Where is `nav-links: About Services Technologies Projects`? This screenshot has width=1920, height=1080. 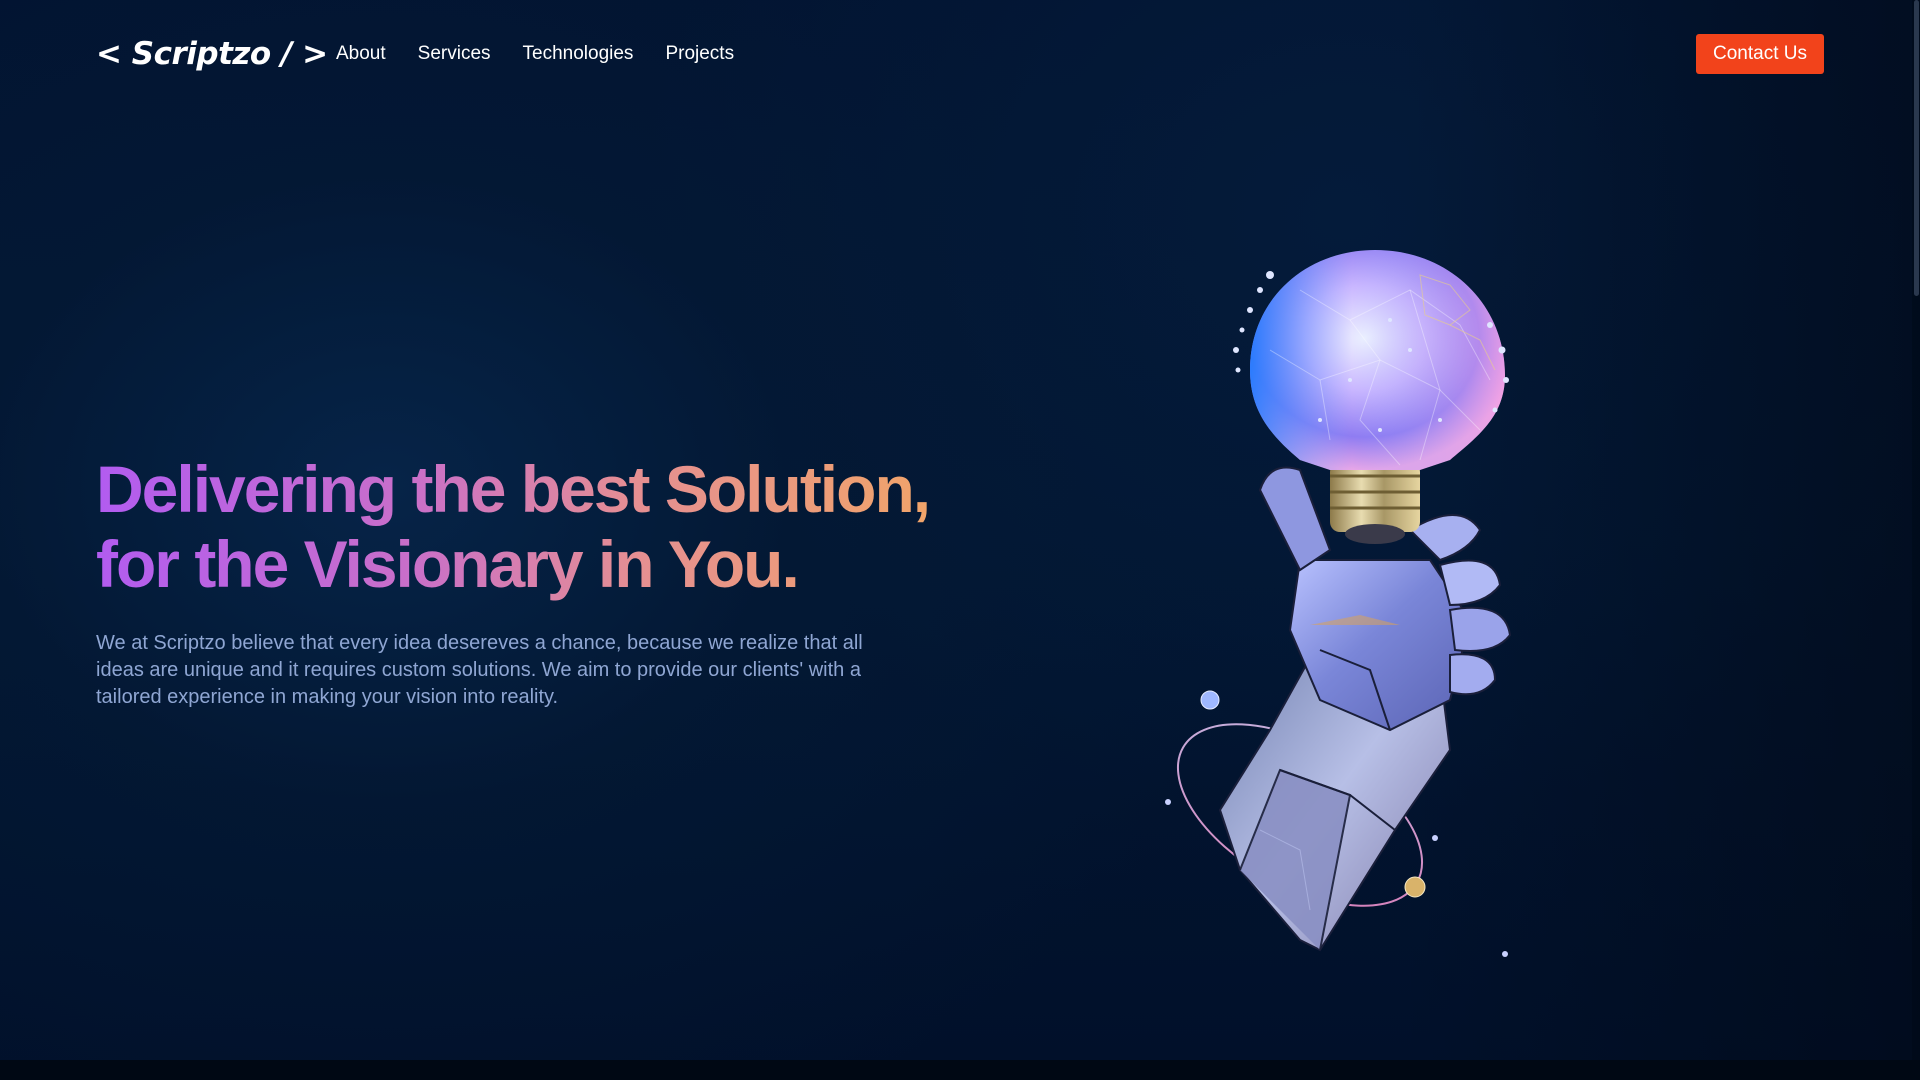
nav-links: About Services Technologies Projects is located at coordinates (535, 54).